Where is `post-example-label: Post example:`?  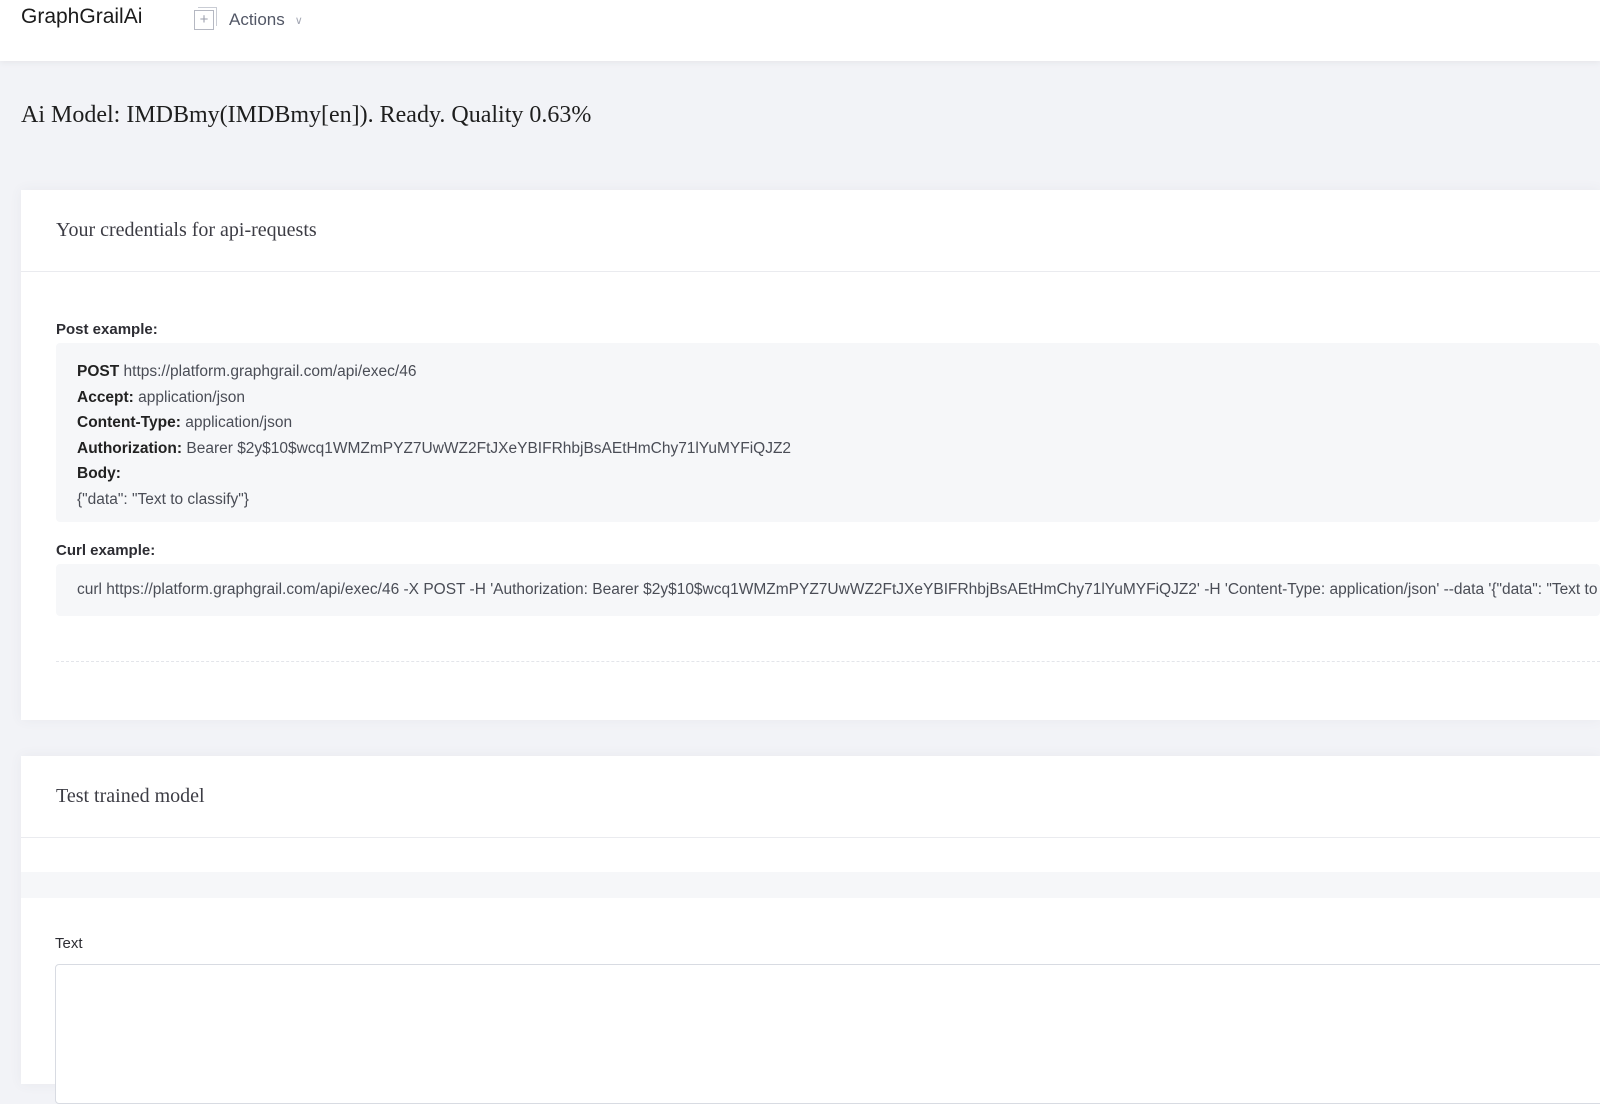 post-example-label: Post example: is located at coordinates (107, 329).